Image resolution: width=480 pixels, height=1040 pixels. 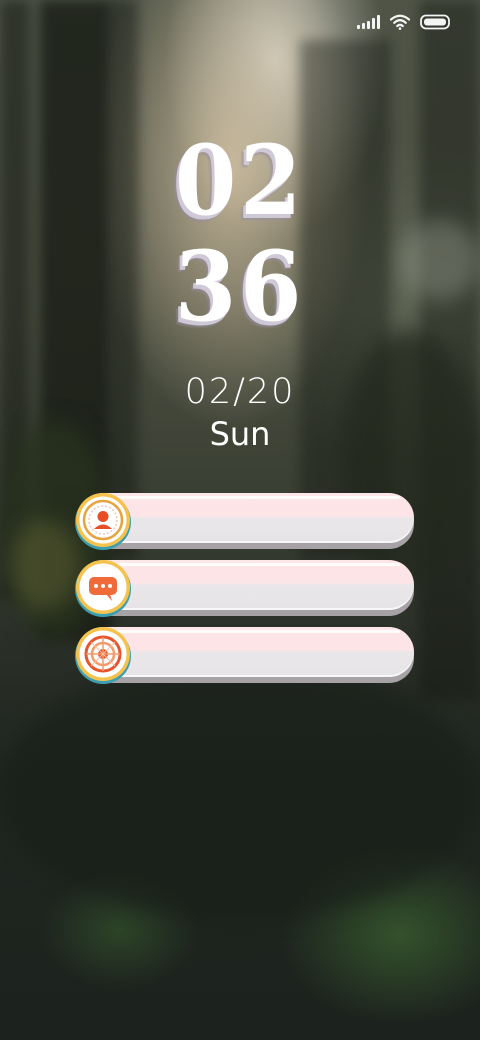 What do you see at coordinates (103, 588) in the screenshot?
I see `message-icon` at bounding box center [103, 588].